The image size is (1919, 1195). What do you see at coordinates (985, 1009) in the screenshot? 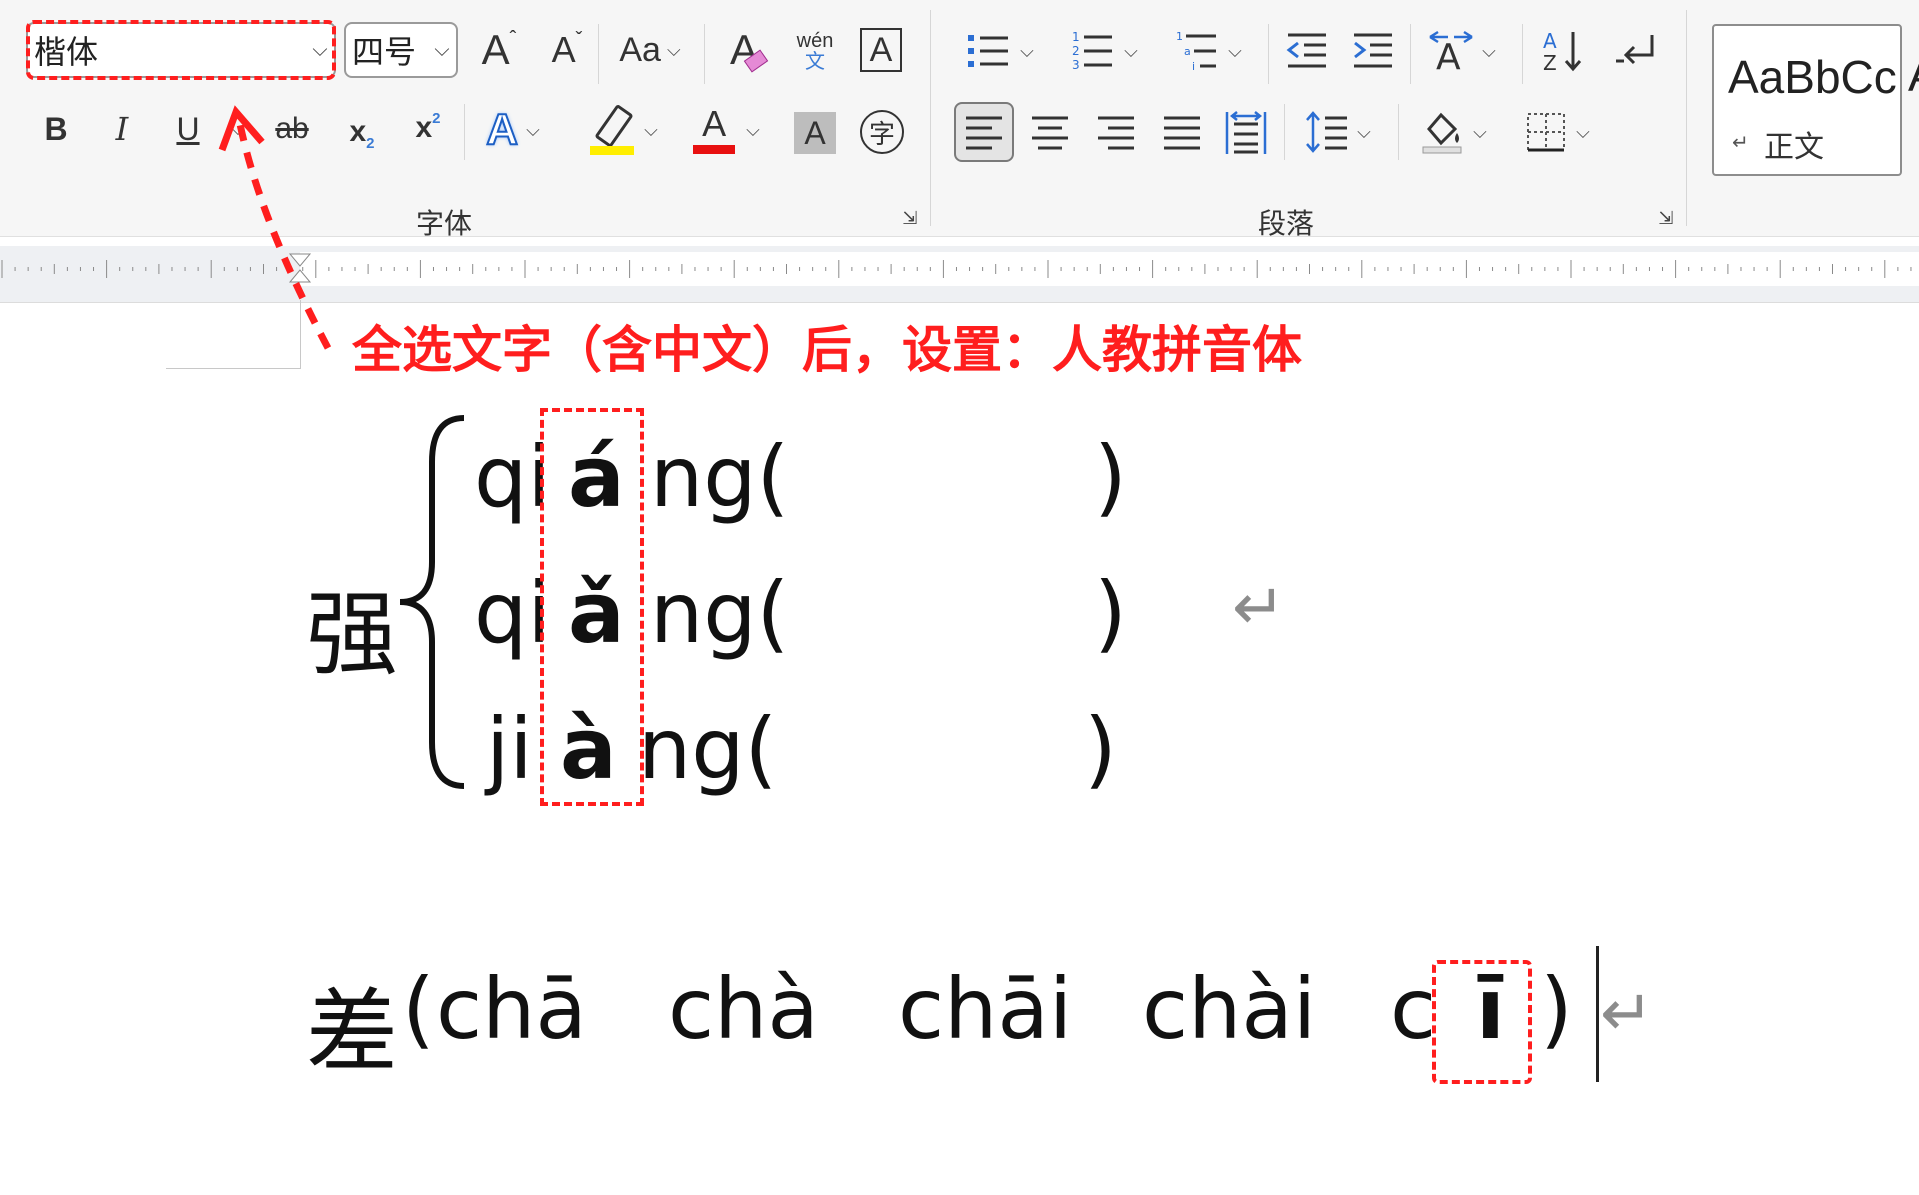
I see `cha-reading-3: chāi` at bounding box center [985, 1009].